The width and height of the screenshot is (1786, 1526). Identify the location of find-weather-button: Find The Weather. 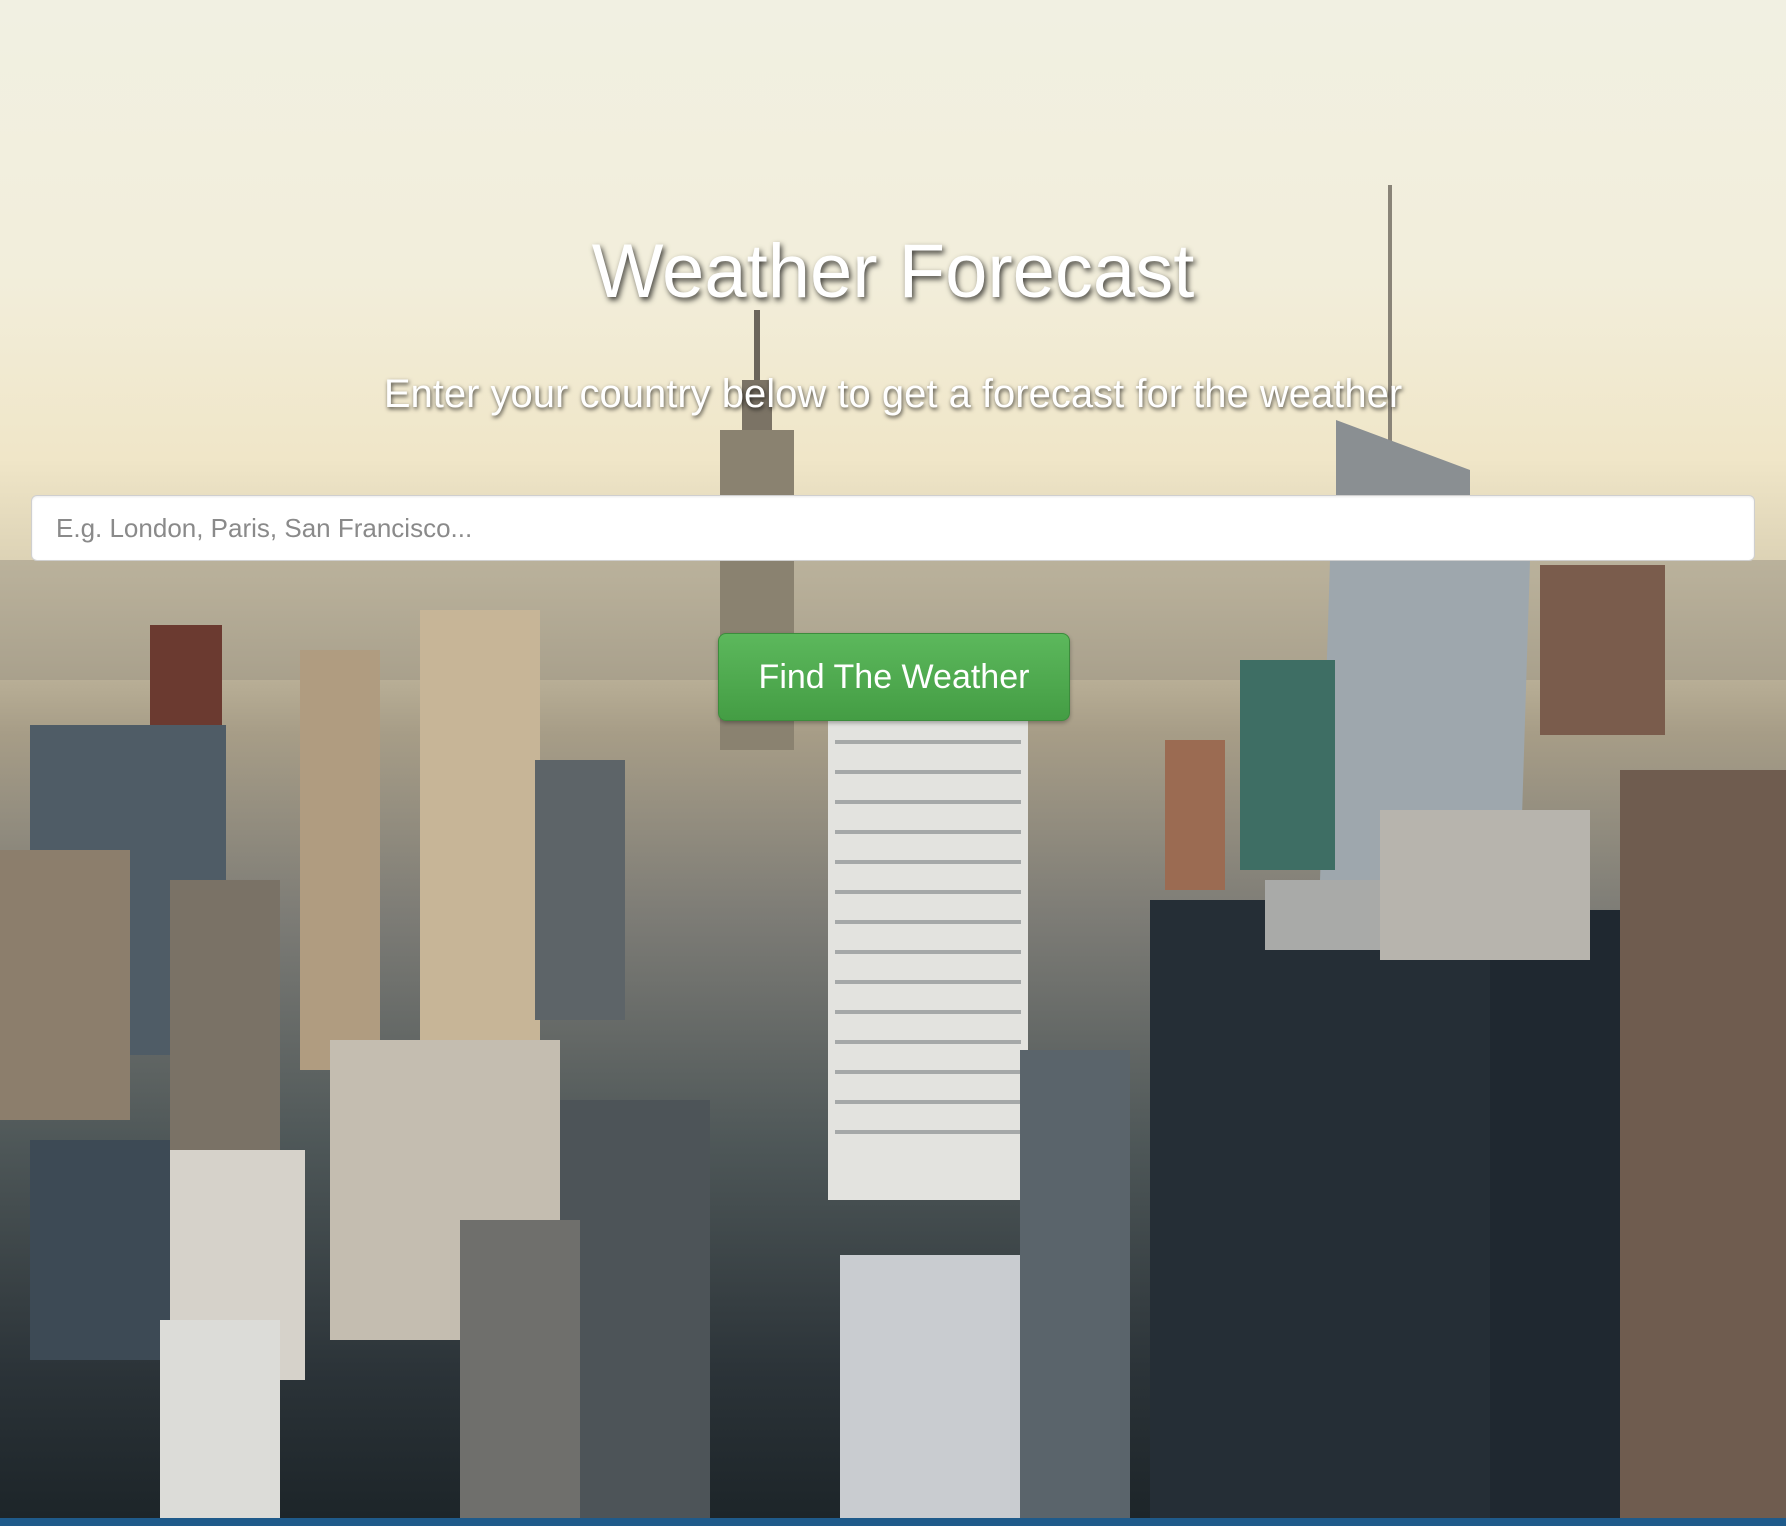
(894, 677).